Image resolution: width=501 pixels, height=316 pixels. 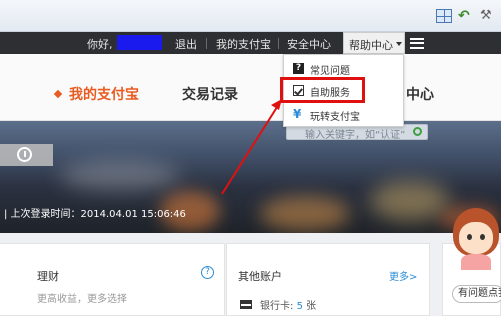 I want to click on arrow-line, so click(x=250, y=149).